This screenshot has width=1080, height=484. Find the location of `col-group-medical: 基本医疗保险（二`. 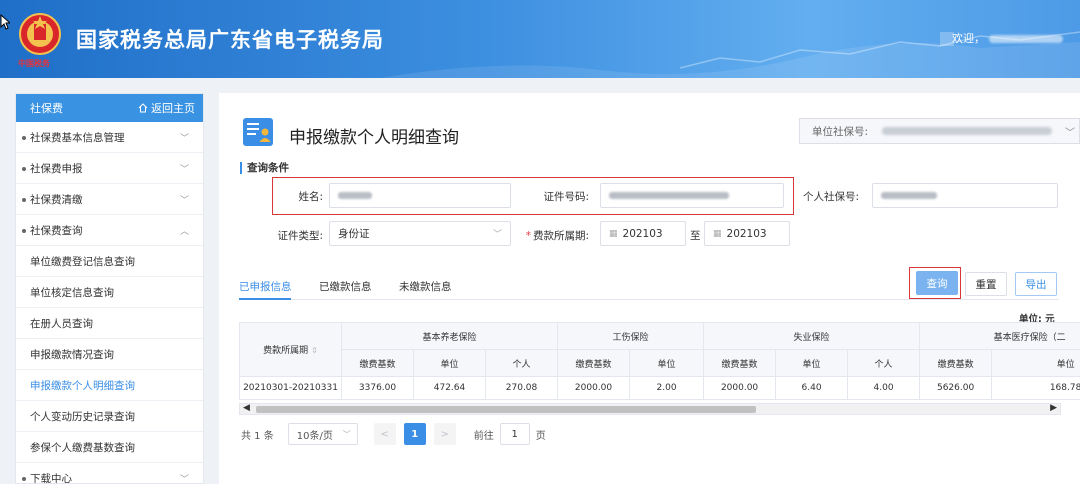

col-group-medical: 基本医疗保险（二 is located at coordinates (999, 336).